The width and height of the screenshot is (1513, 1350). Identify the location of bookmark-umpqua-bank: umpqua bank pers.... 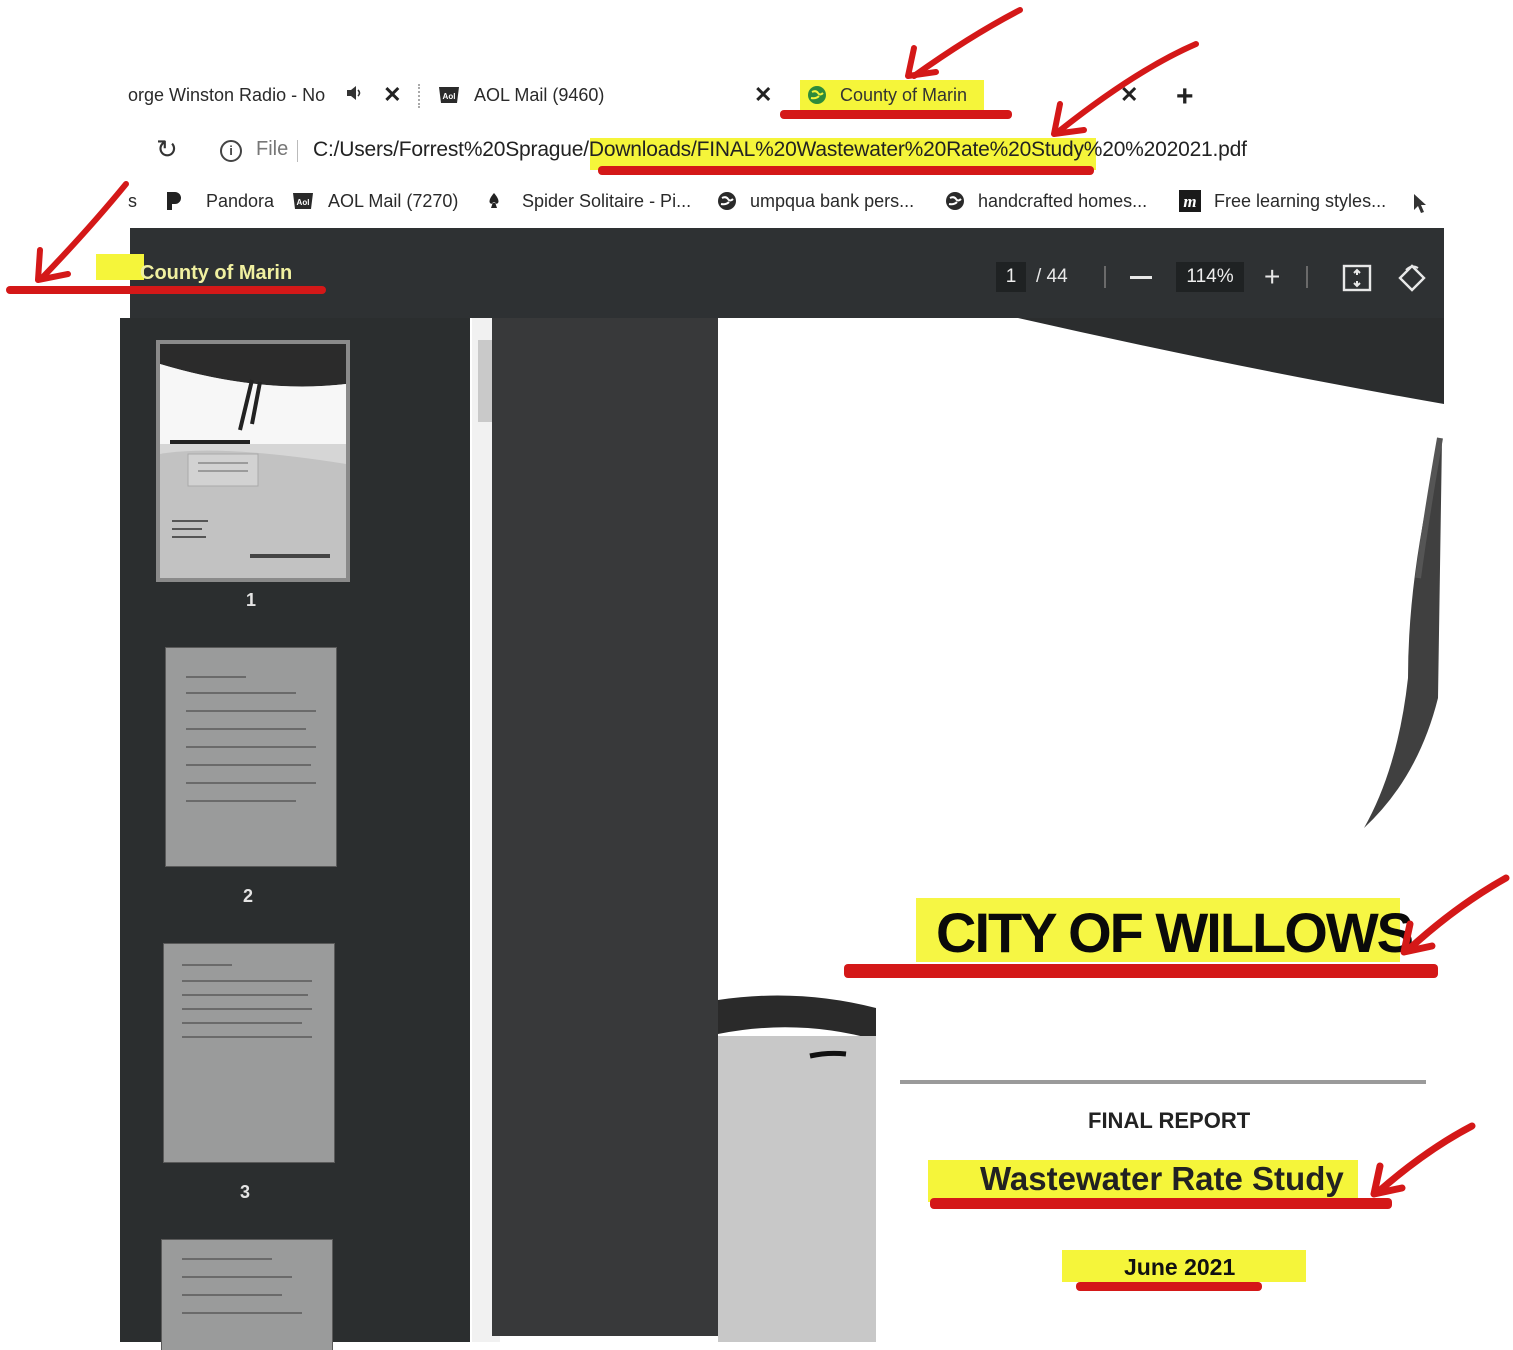
(815, 201).